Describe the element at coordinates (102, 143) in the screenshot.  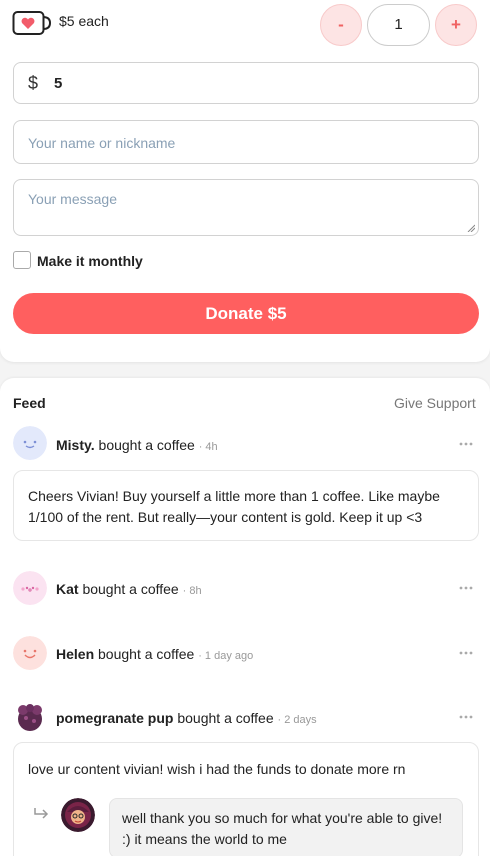
I see `name-placeholder: Your name or nickname` at that location.